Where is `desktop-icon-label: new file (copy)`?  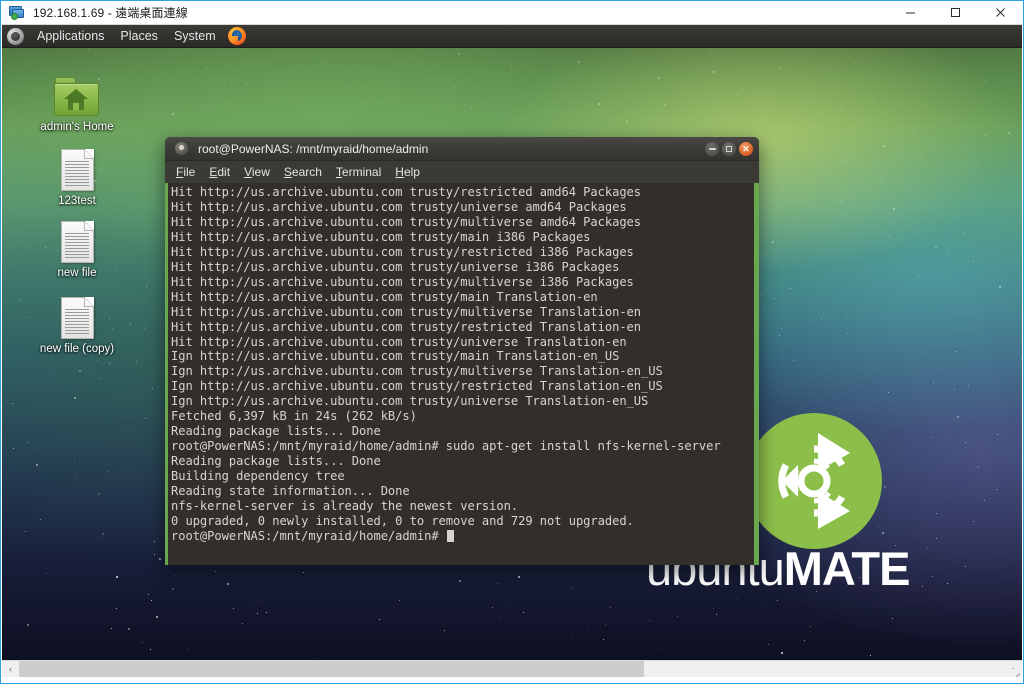 desktop-icon-label: new file (copy) is located at coordinates (77, 349).